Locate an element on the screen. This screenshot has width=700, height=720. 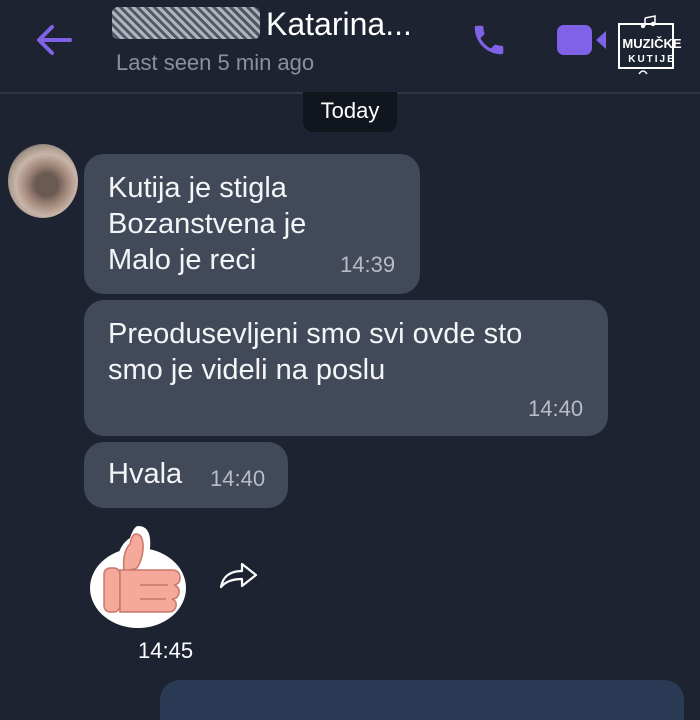
outgoing-message-bubble is located at coordinates (422, 700).